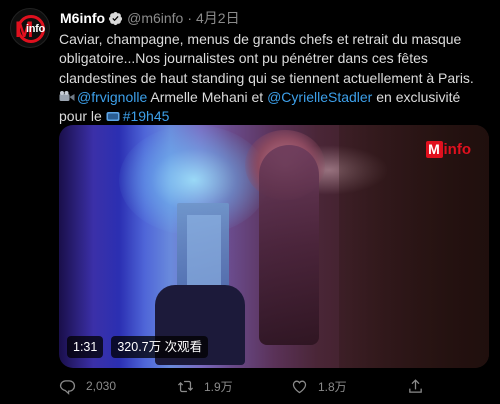  Describe the element at coordinates (146, 116) in the screenshot. I see `hashtag-19h45: #19h45` at that location.